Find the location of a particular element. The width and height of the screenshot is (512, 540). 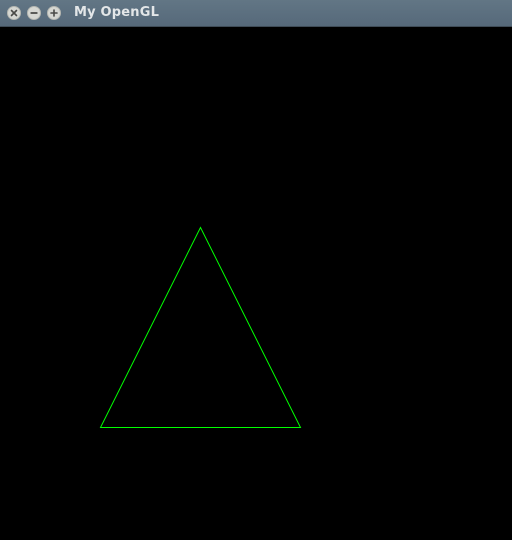

render-surface is located at coordinates (200, 327).